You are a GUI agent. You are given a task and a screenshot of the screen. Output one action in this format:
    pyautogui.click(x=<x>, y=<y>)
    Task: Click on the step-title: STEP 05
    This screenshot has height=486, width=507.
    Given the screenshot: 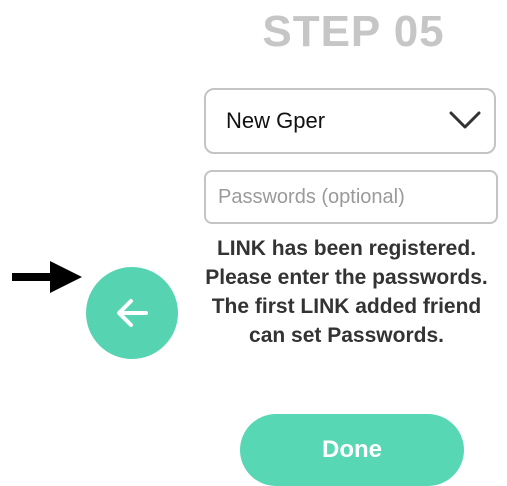 What is the action you would take?
    pyautogui.click(x=353, y=31)
    